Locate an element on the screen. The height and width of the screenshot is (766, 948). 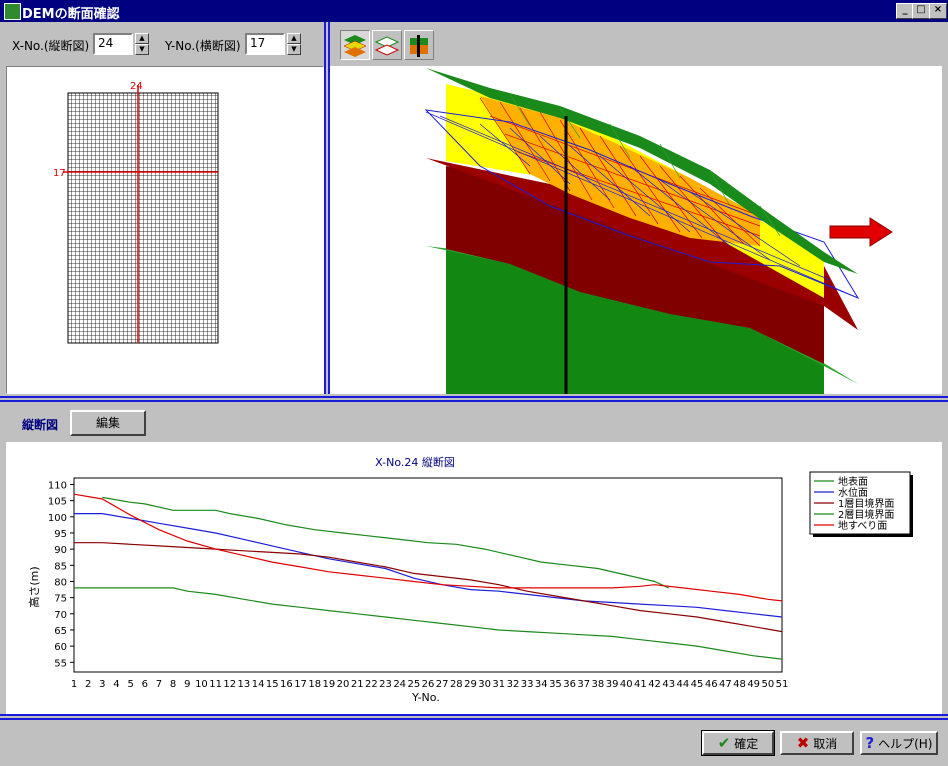
y-no-label: Y-No.(横断図) is located at coordinates (203, 46).